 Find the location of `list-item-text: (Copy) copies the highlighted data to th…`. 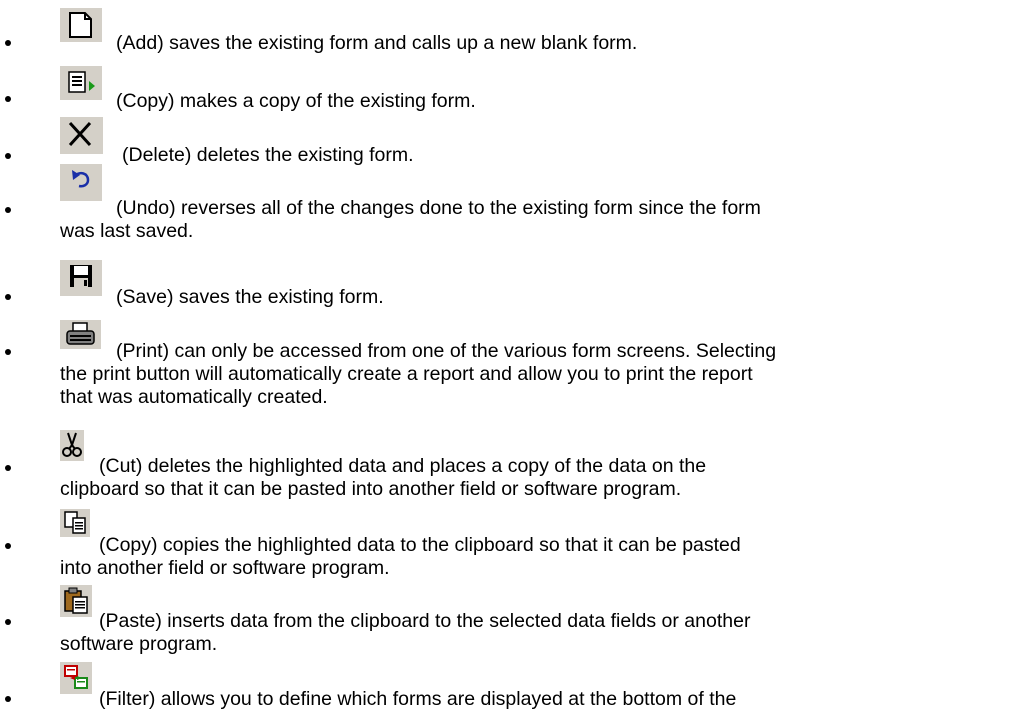

list-item-text: (Copy) copies the highlighted data to th… is located at coordinates (400, 556).